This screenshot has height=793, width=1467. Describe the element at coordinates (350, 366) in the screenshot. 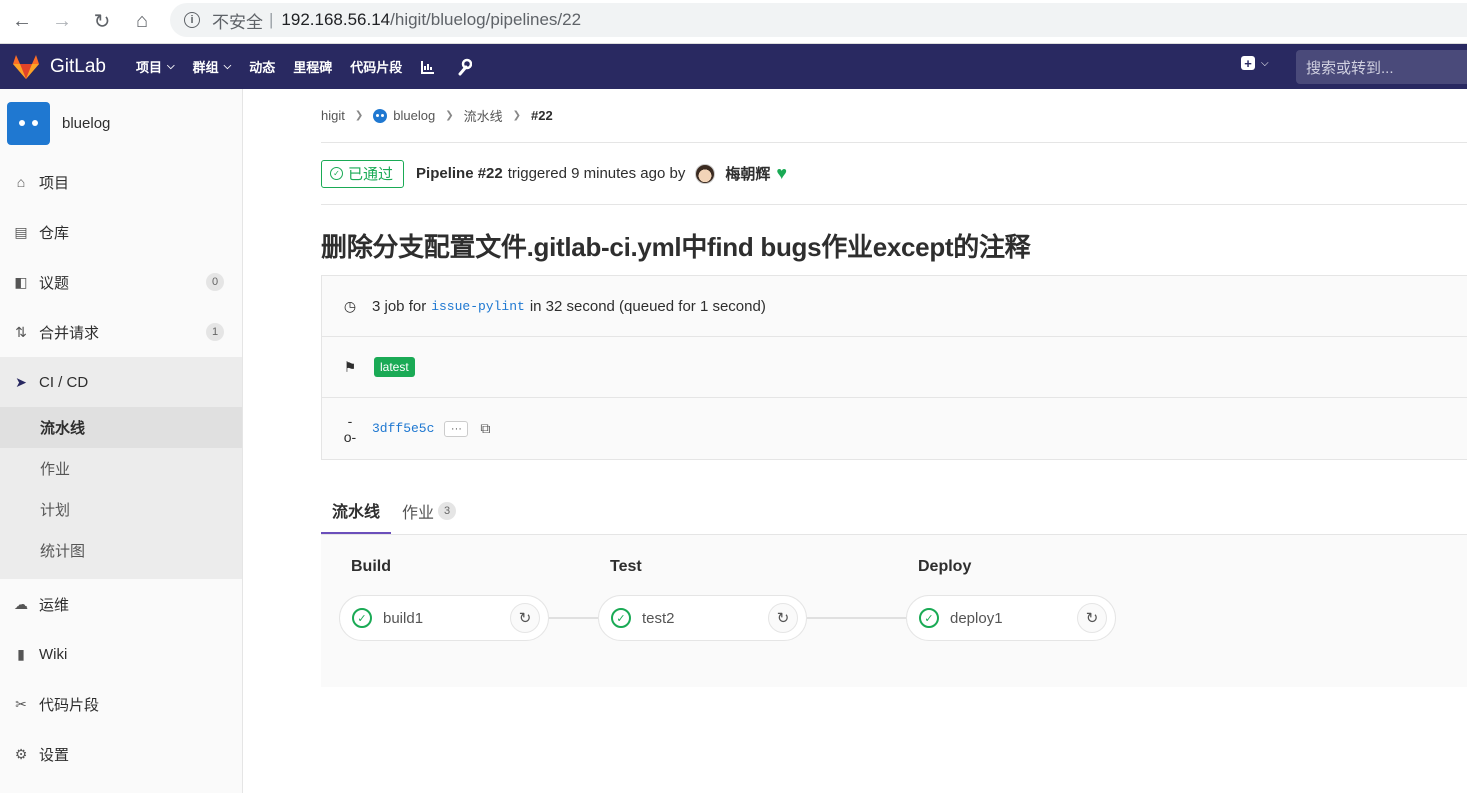

I see `flag-icon: ⚑` at that location.